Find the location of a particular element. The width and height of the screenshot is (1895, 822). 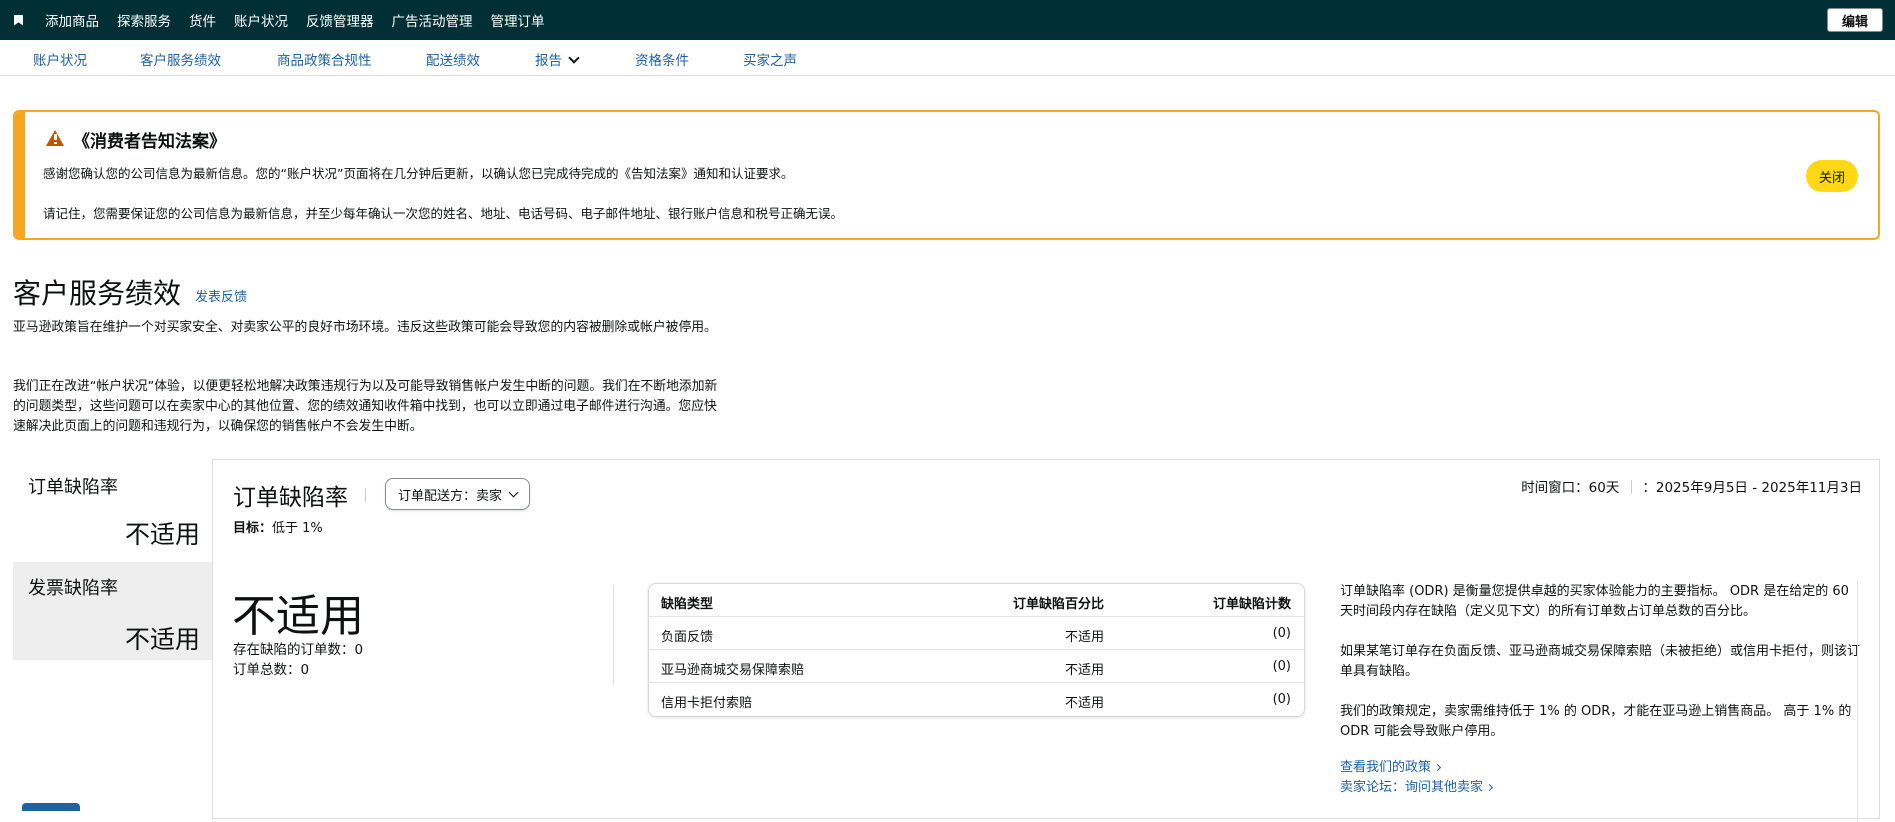

subnav-voice-of-customer: 买家之声 is located at coordinates (770, 59).